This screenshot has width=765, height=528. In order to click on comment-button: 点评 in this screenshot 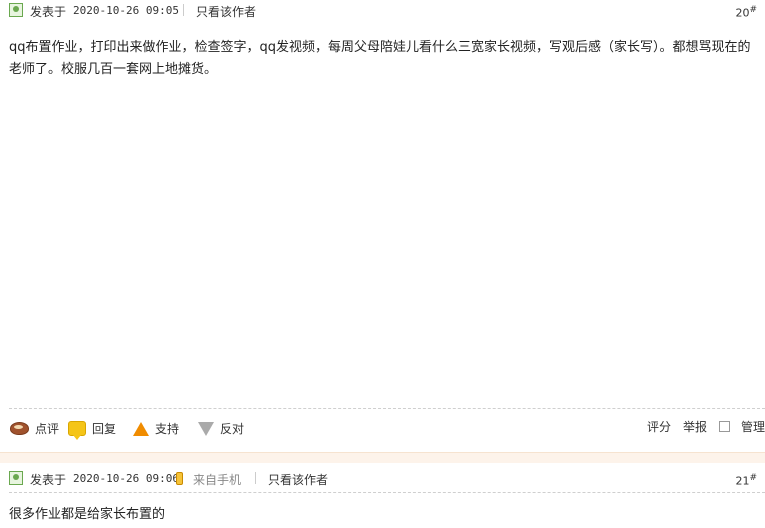, I will do `click(34, 428)`.